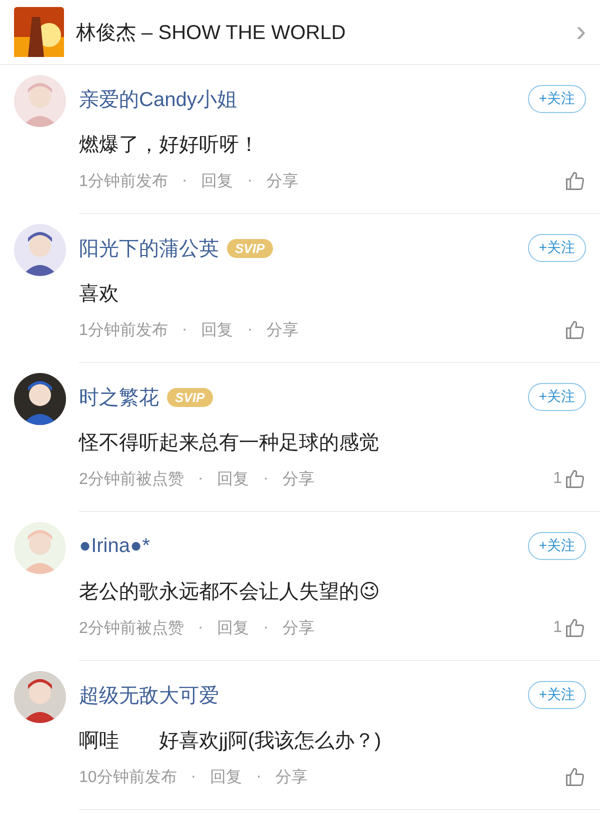 The image size is (600, 814). Describe the element at coordinates (230, 592) in the screenshot. I see `comment-text: 老公的歌永远都不会让人失望的😉` at that location.